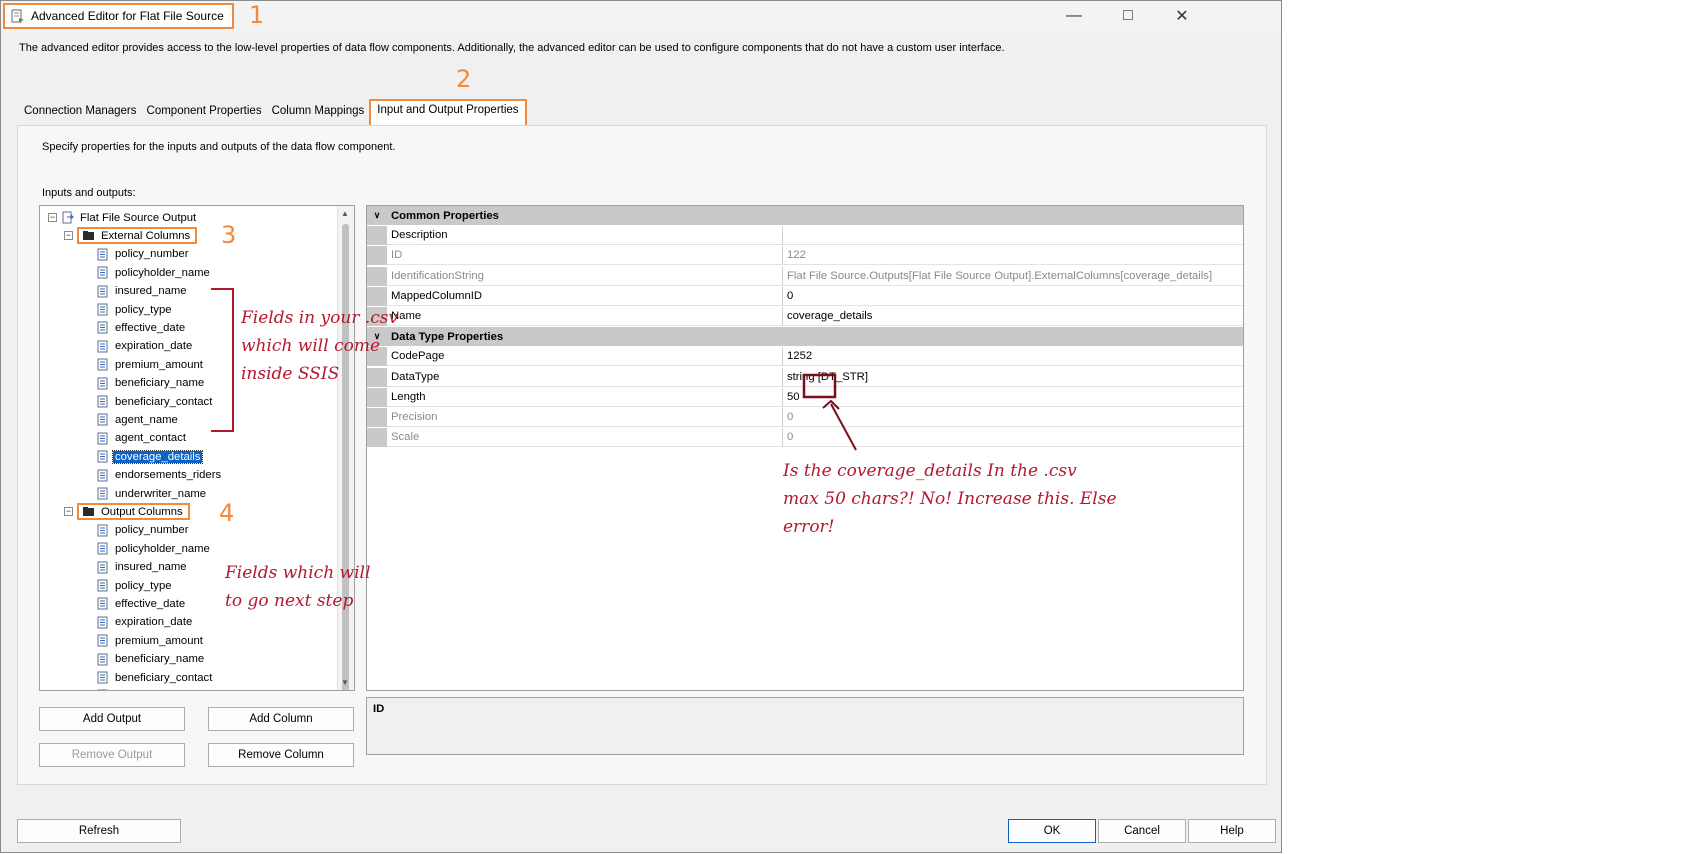  What do you see at coordinates (168, 475) in the screenshot?
I see `tree-label: endorsements_riders` at bounding box center [168, 475].